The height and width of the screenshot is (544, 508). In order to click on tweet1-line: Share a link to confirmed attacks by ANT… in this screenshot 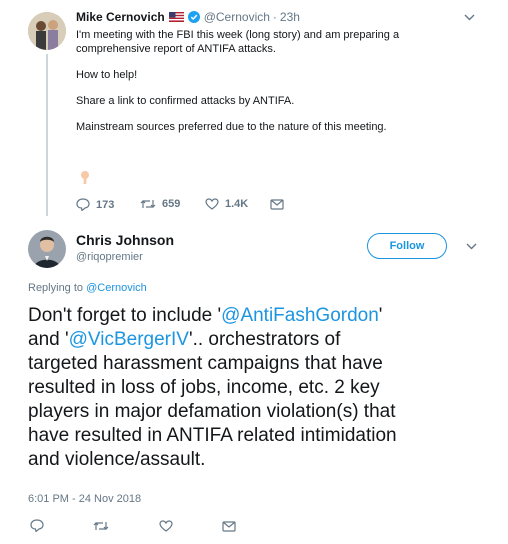, I will do `click(185, 101)`.